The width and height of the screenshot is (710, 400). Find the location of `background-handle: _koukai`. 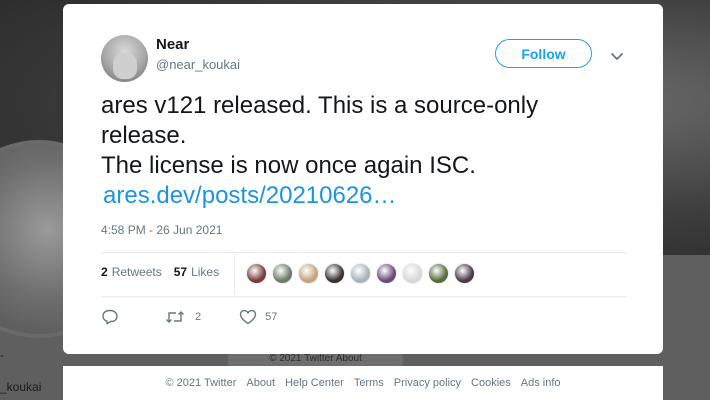

background-handle: _koukai is located at coordinates (21, 387).